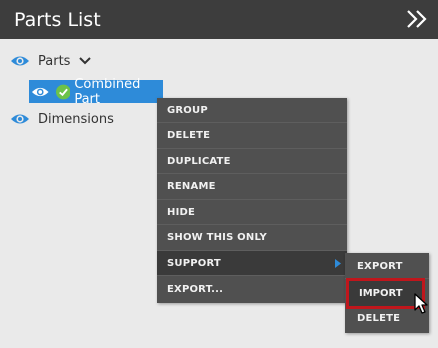  I want to click on check-circle-icon, so click(63, 91).